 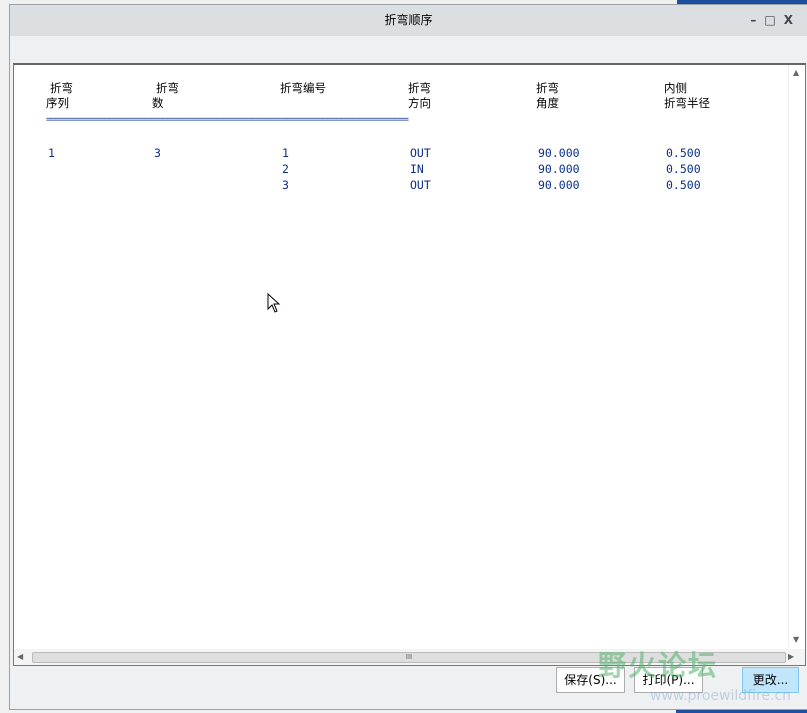 I want to click on window-title: 折弯顺序, so click(x=408, y=20).